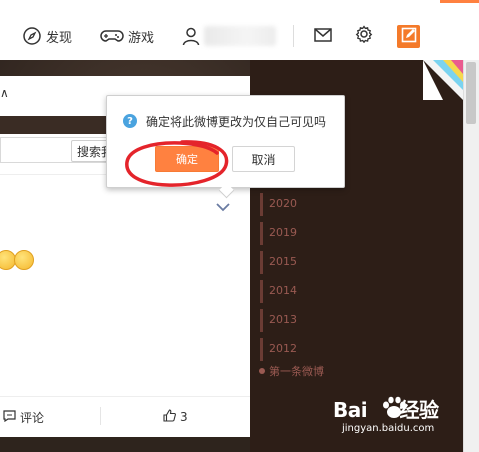 The height and width of the screenshot is (452, 479). Describe the element at coordinates (130, 121) in the screenshot. I see `question-icon: ?` at that location.